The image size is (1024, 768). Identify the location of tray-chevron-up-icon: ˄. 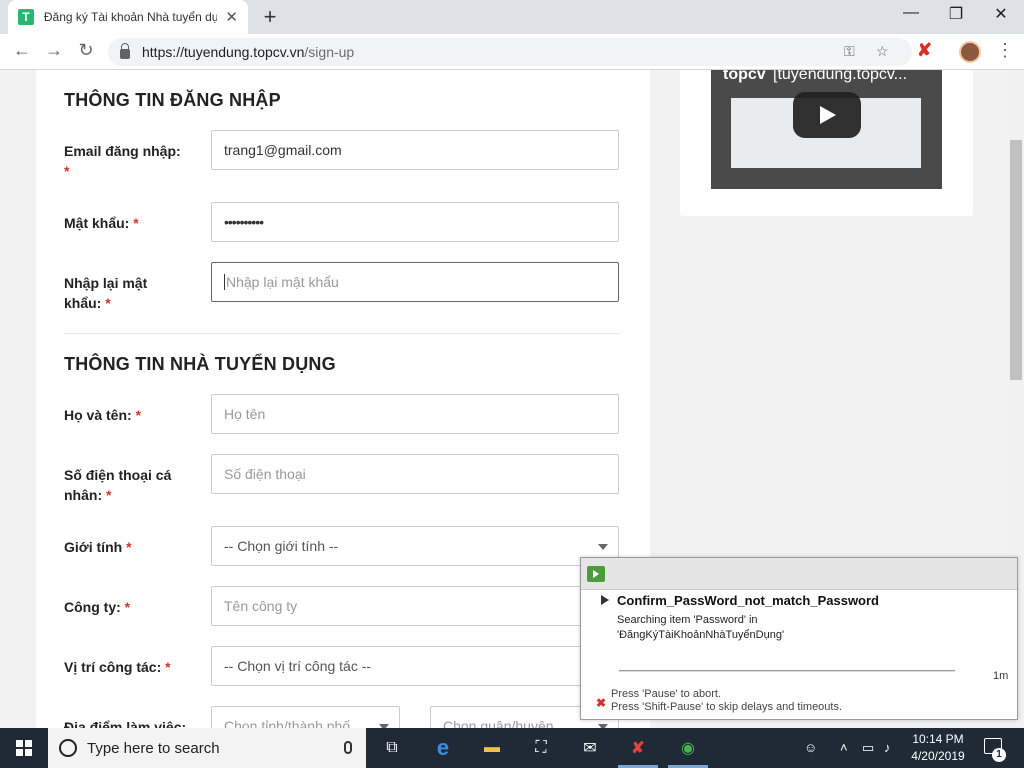
(844, 747).